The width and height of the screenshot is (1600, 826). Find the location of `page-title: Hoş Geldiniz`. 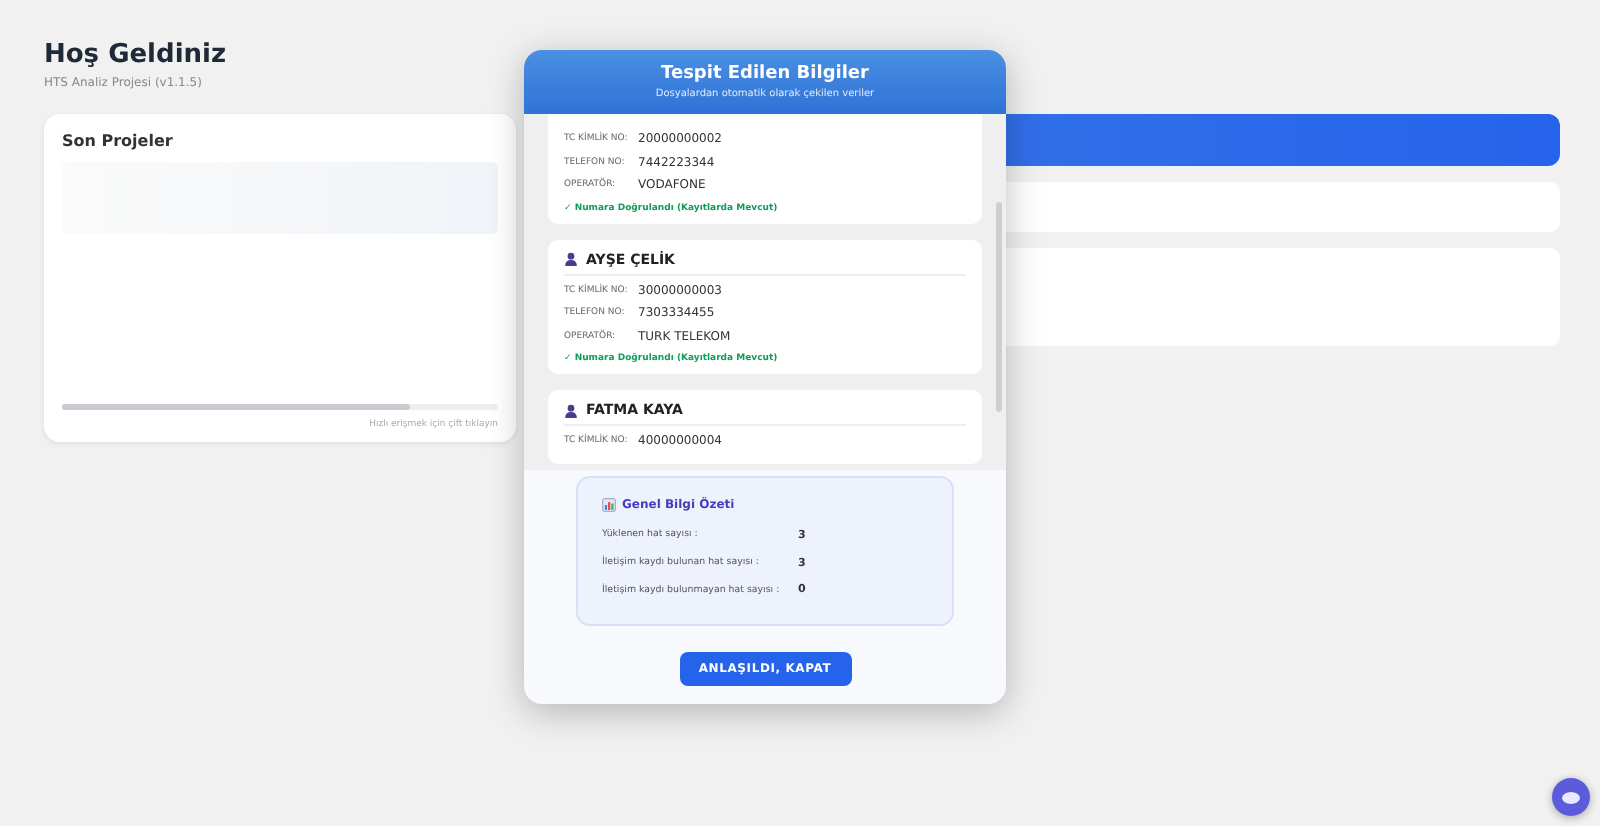

page-title: Hoş Geldiniz is located at coordinates (136, 55).